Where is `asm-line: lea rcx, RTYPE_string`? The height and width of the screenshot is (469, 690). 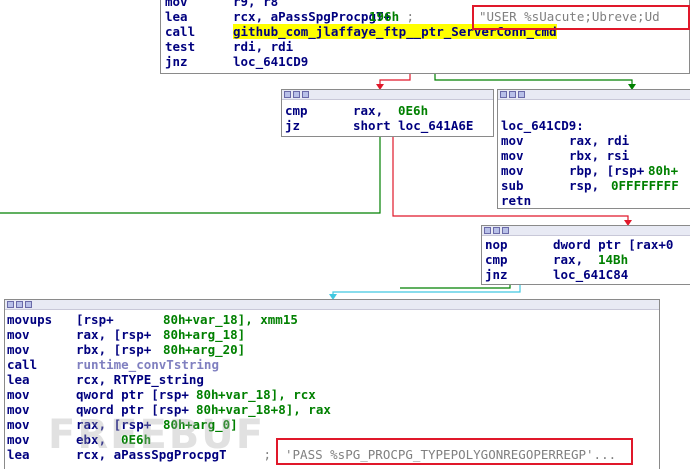
asm-line: lea rcx, RTYPE_string is located at coordinates (332, 379).